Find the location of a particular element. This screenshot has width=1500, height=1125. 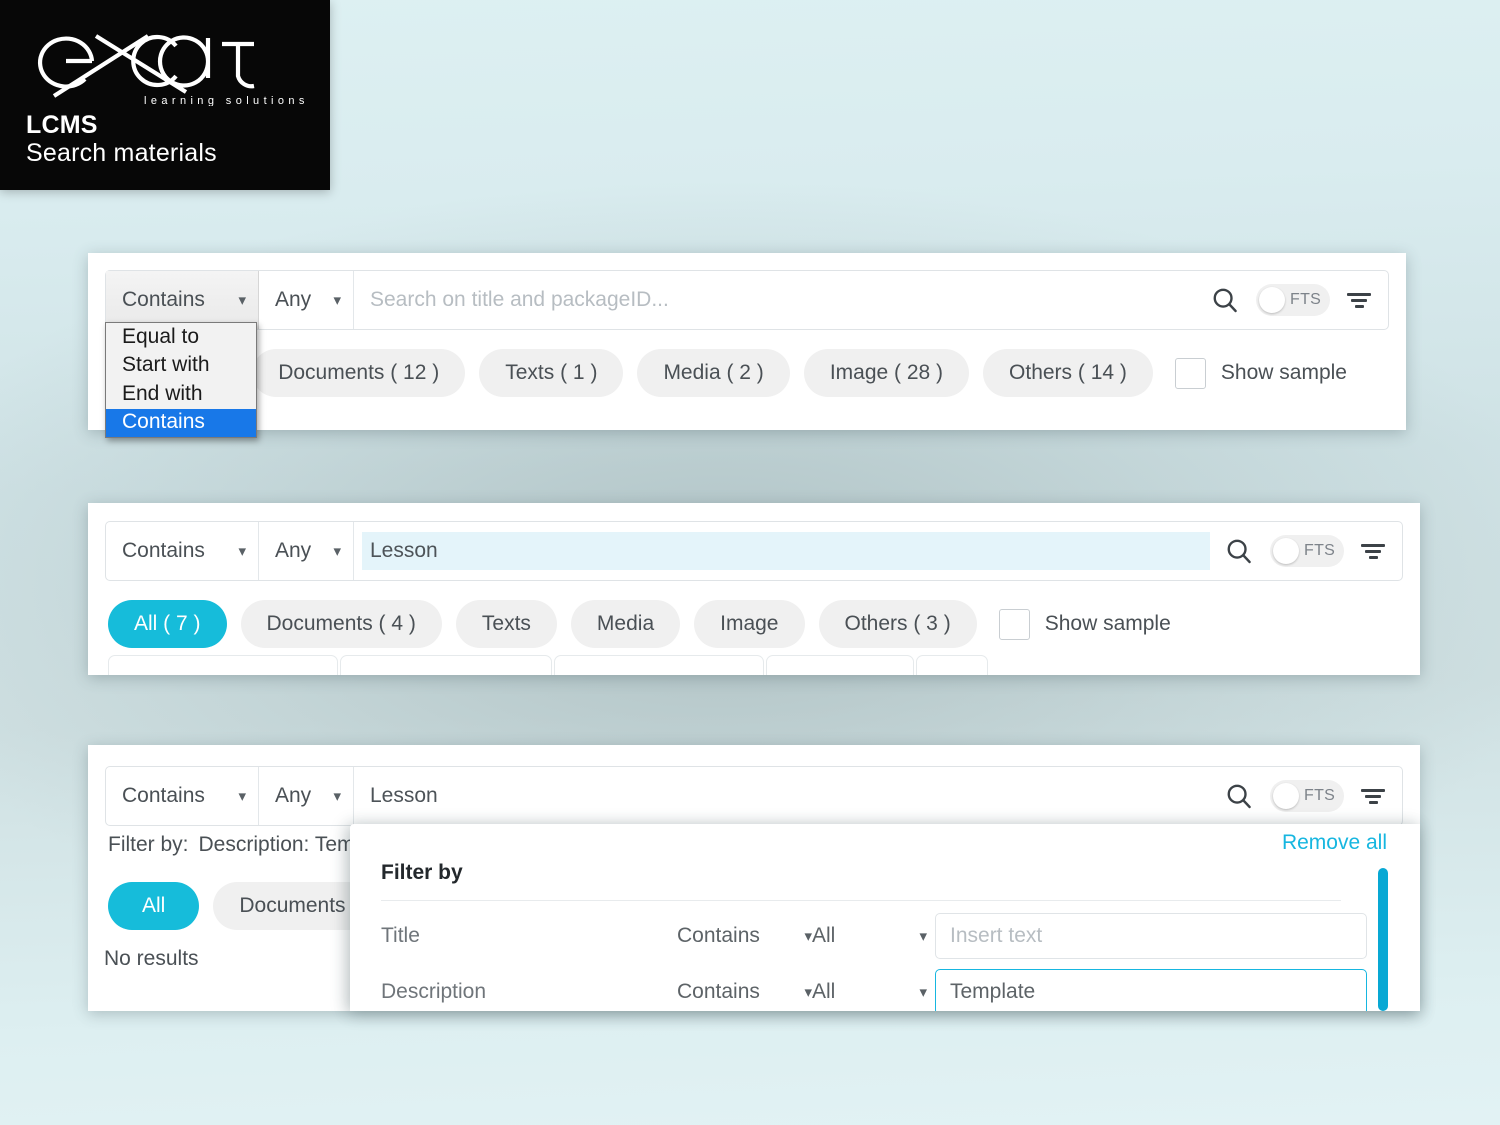

filter-row-description: Description Contains ▾ All ▾ is located at coordinates (874, 989).